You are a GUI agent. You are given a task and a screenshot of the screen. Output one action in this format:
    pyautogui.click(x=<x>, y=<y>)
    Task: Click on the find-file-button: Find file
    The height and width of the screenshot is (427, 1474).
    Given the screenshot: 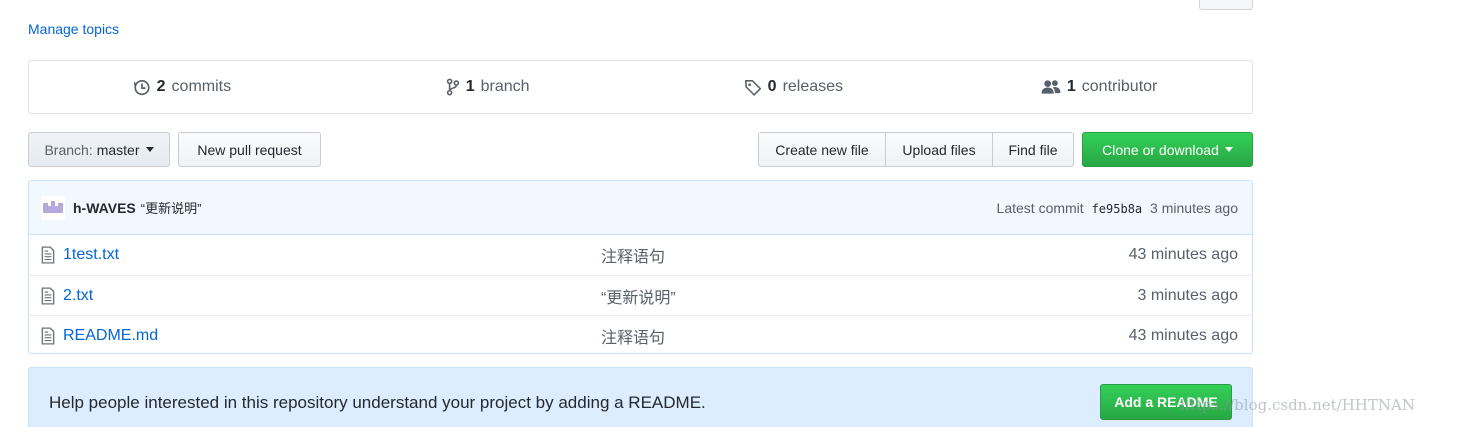 What is the action you would take?
    pyautogui.click(x=1033, y=149)
    